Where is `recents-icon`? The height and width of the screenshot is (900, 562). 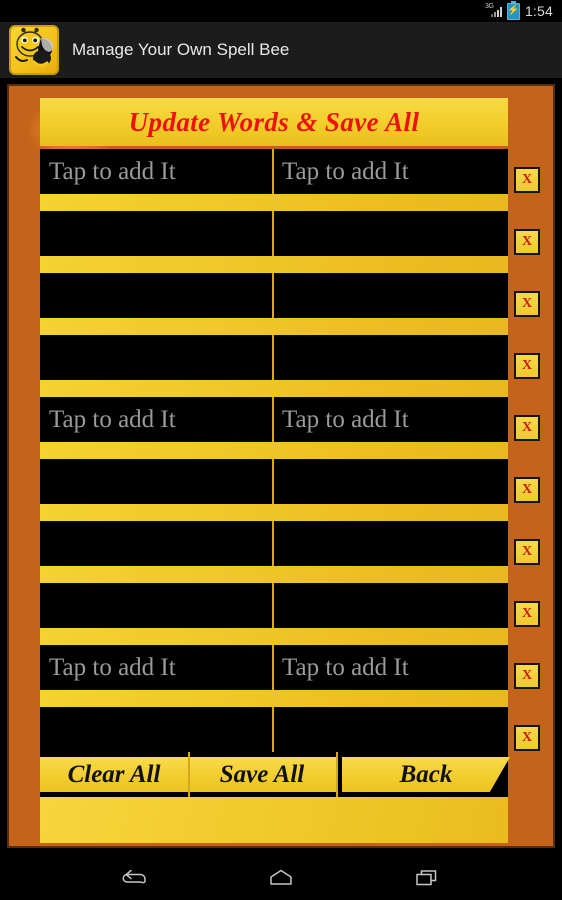
recents-icon is located at coordinates (426, 878).